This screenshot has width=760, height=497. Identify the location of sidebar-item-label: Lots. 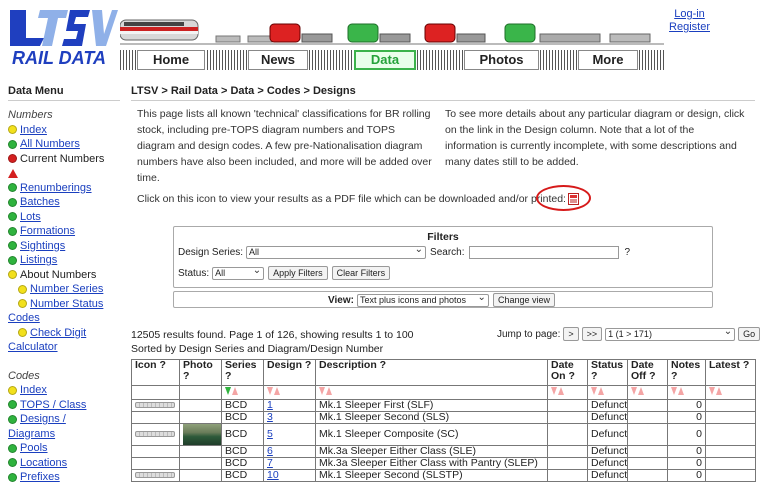
(30, 217).